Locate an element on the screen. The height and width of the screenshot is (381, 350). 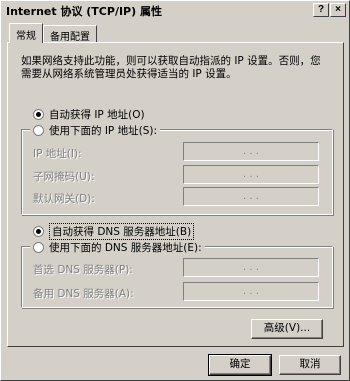
default-gateway-input: . . . is located at coordinates (251, 196).